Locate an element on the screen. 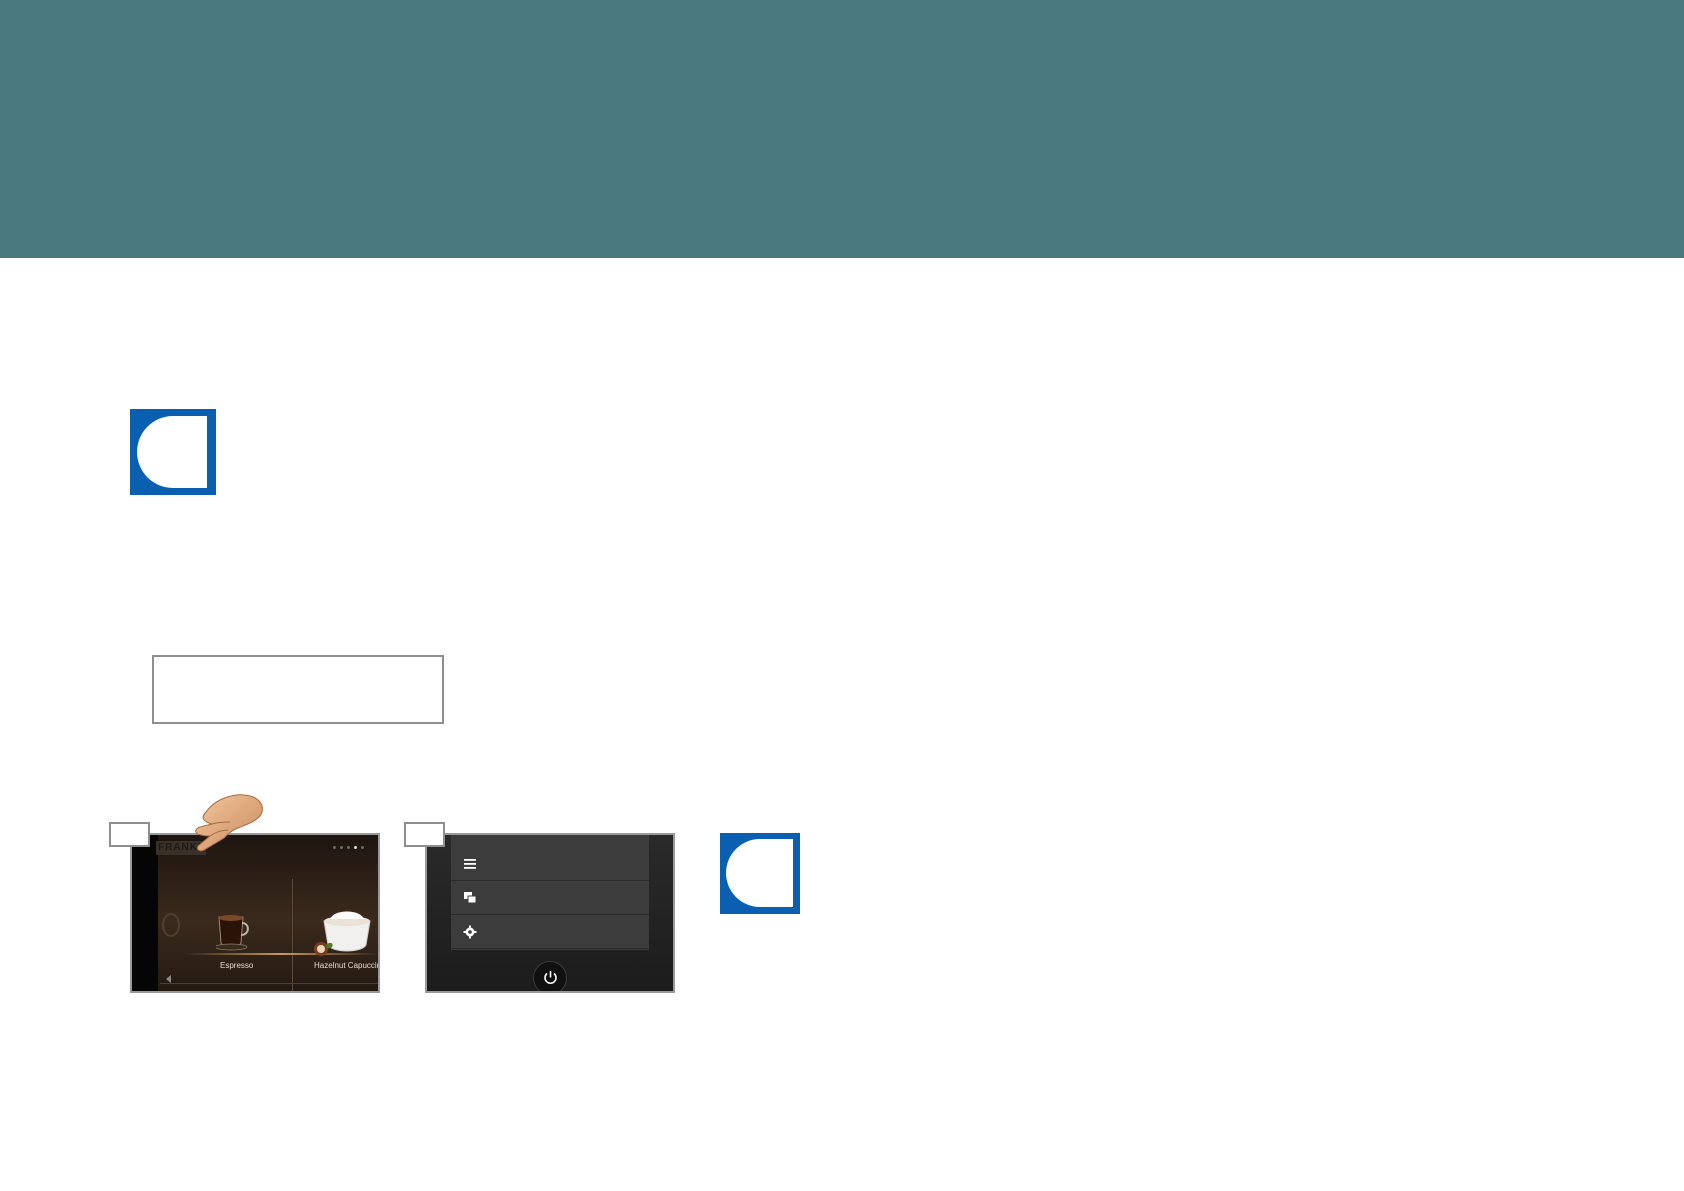  tile-bottom-line is located at coordinates (269, 983).